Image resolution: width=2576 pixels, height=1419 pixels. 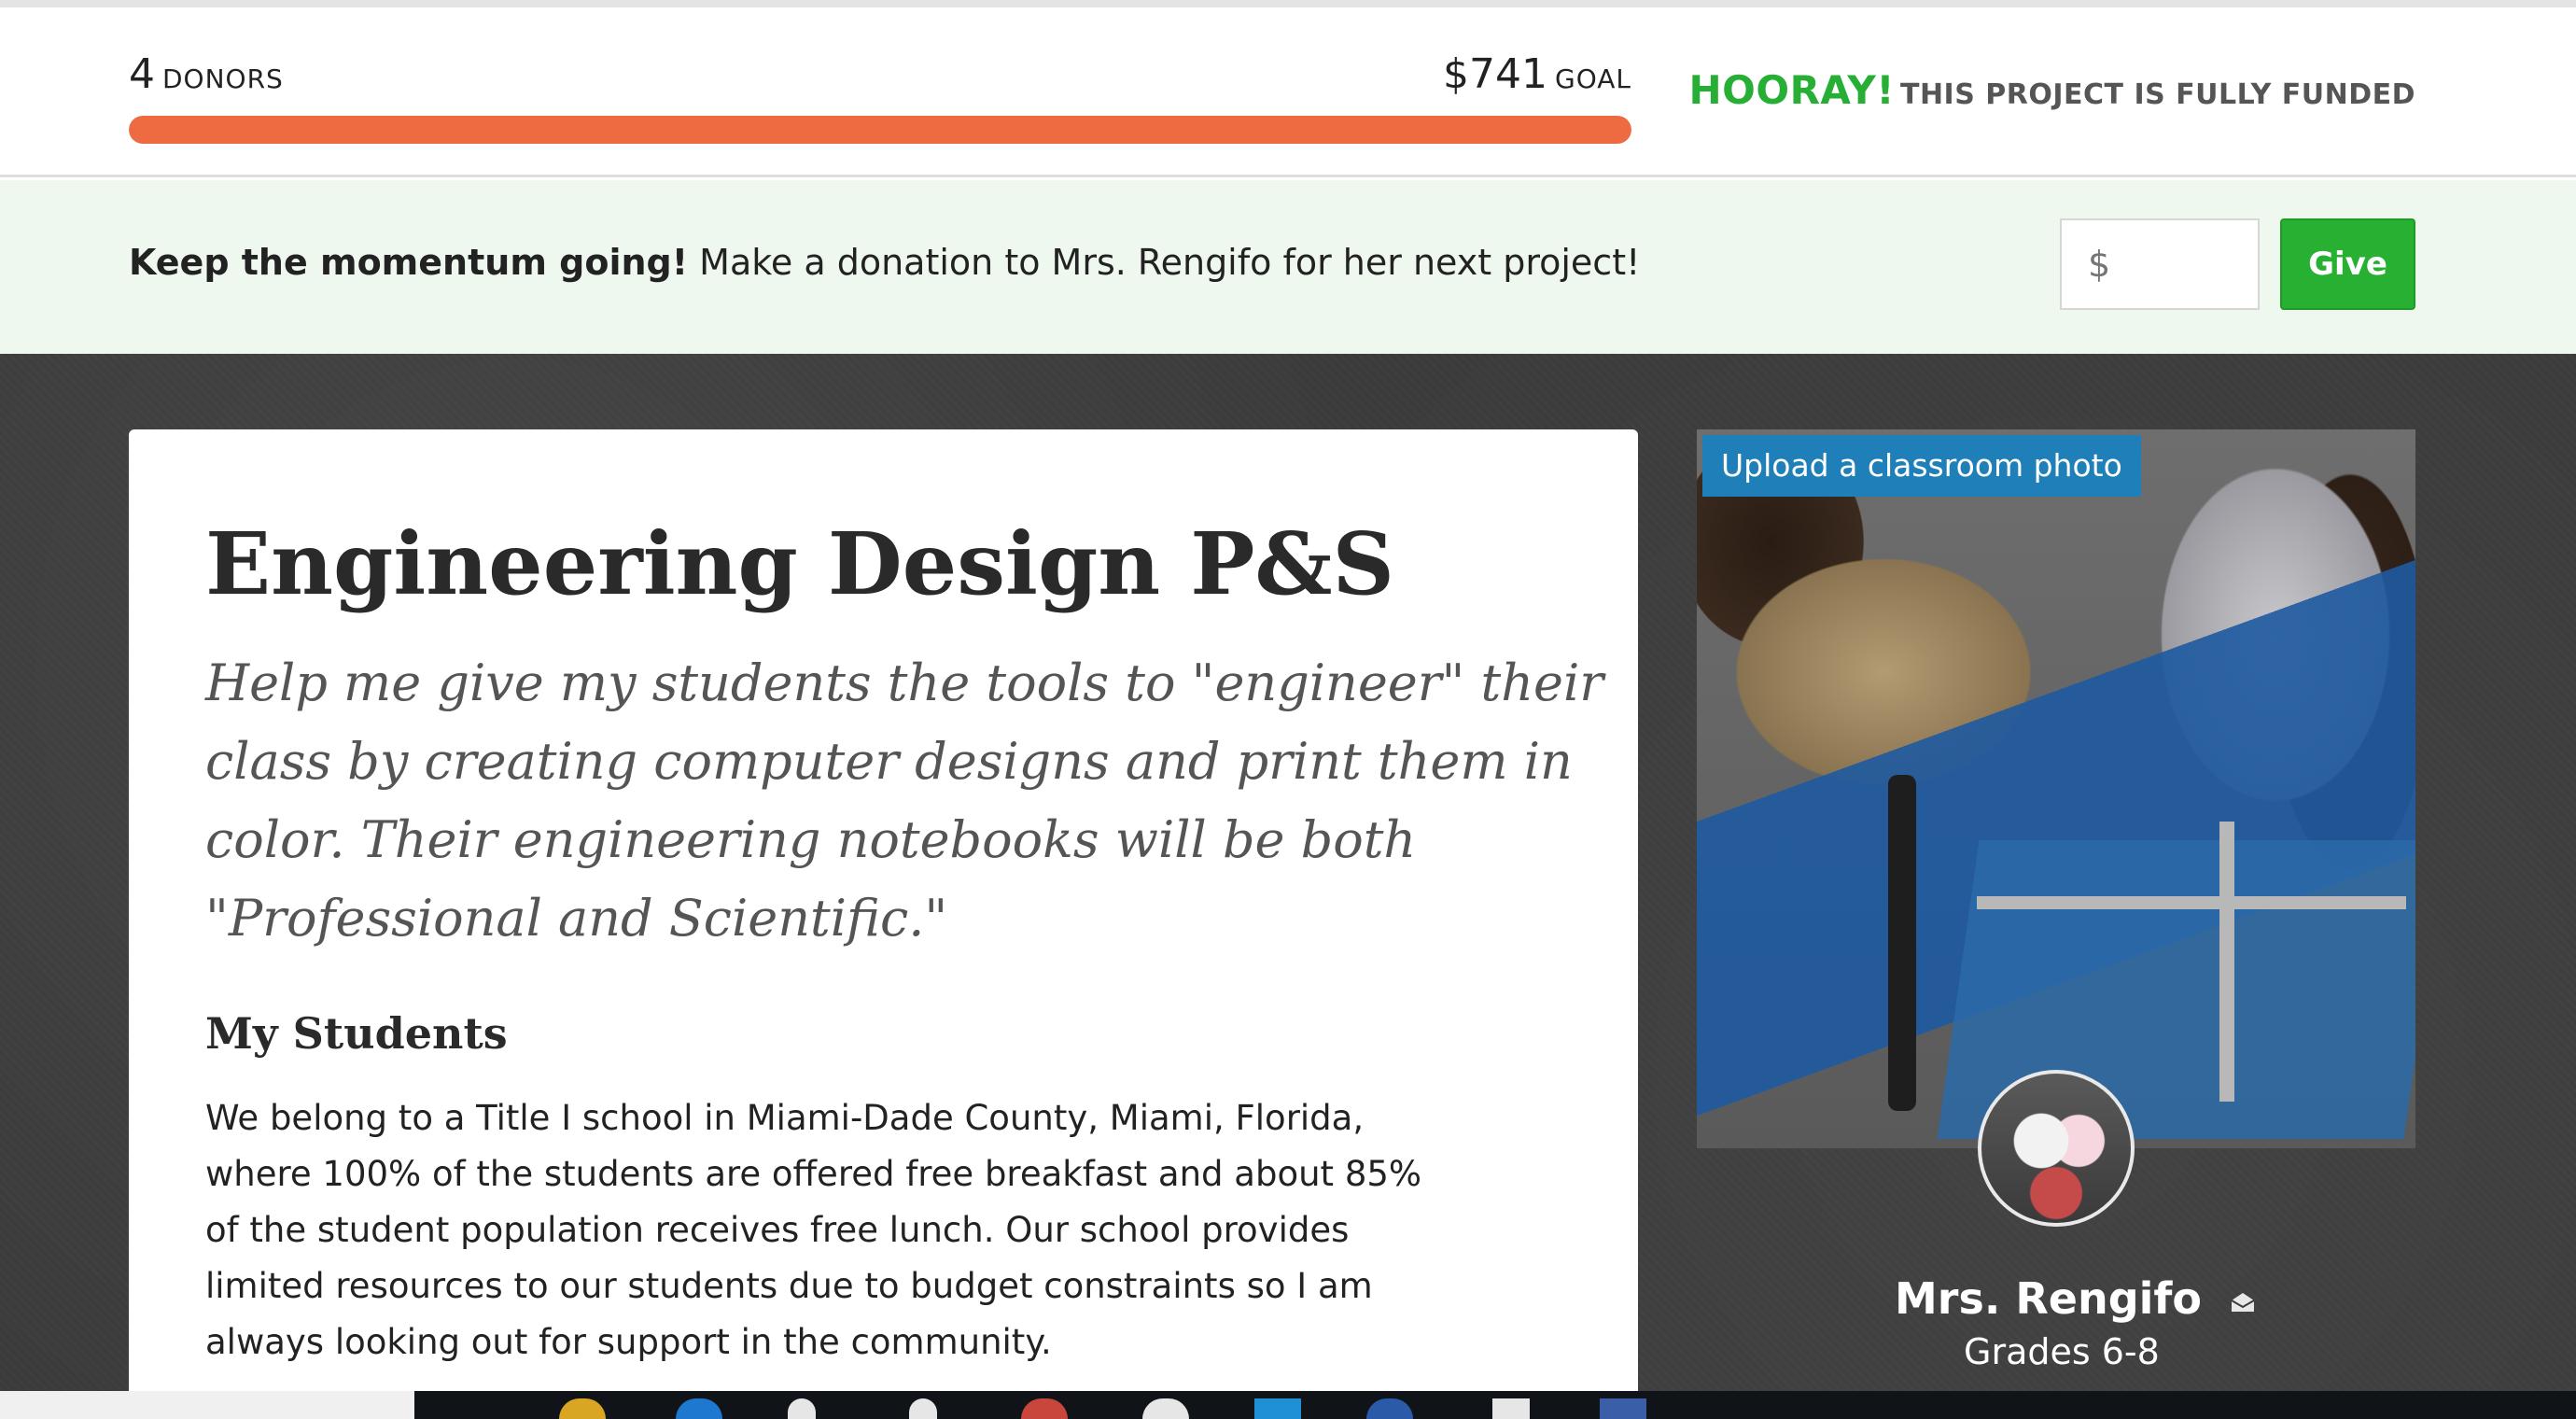 What do you see at coordinates (2226, 962) in the screenshot?
I see `photo-robot-rail-vertical` at bounding box center [2226, 962].